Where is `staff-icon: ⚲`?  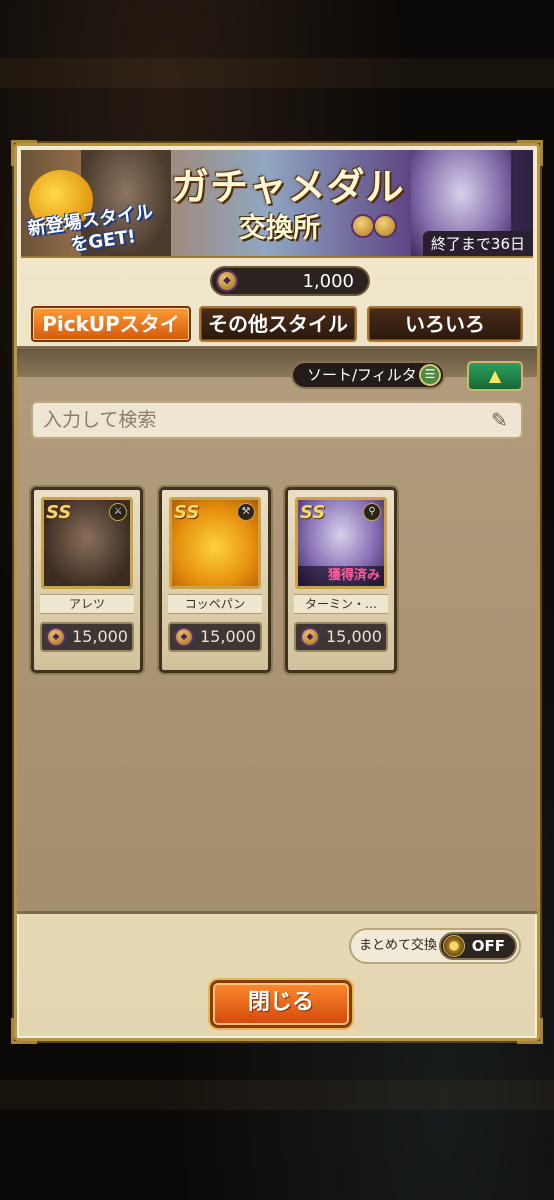
staff-icon: ⚲ is located at coordinates (372, 512).